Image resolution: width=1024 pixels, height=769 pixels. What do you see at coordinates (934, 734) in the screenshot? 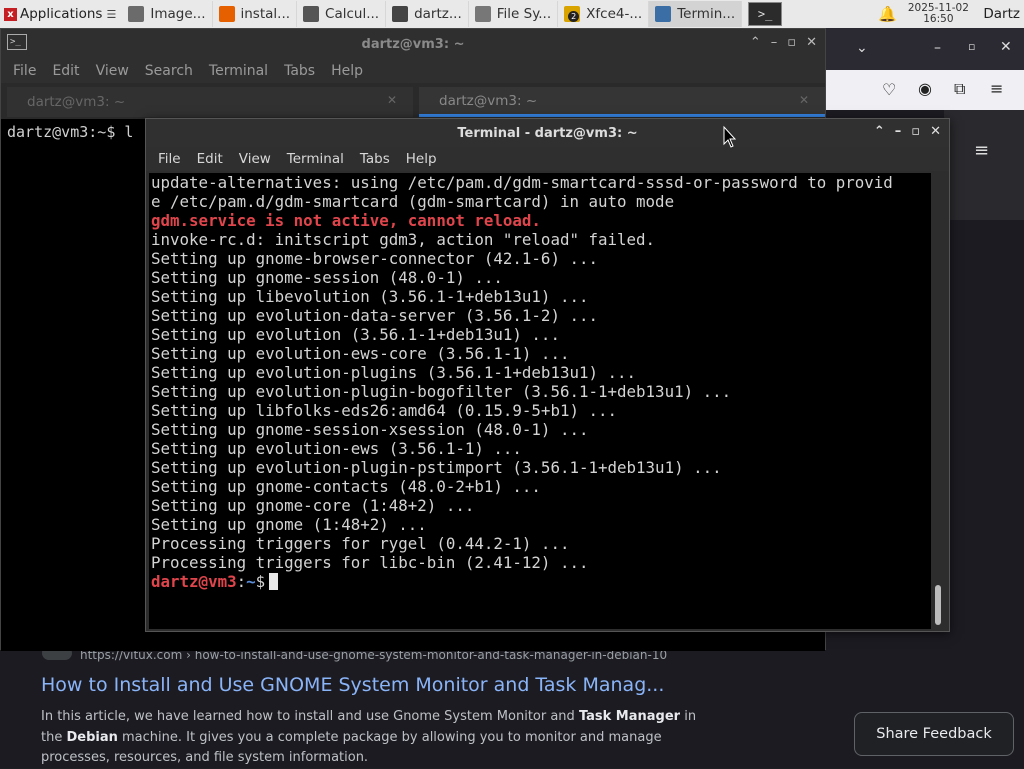
I see `share-feedback-button: Share Feedback` at bounding box center [934, 734].